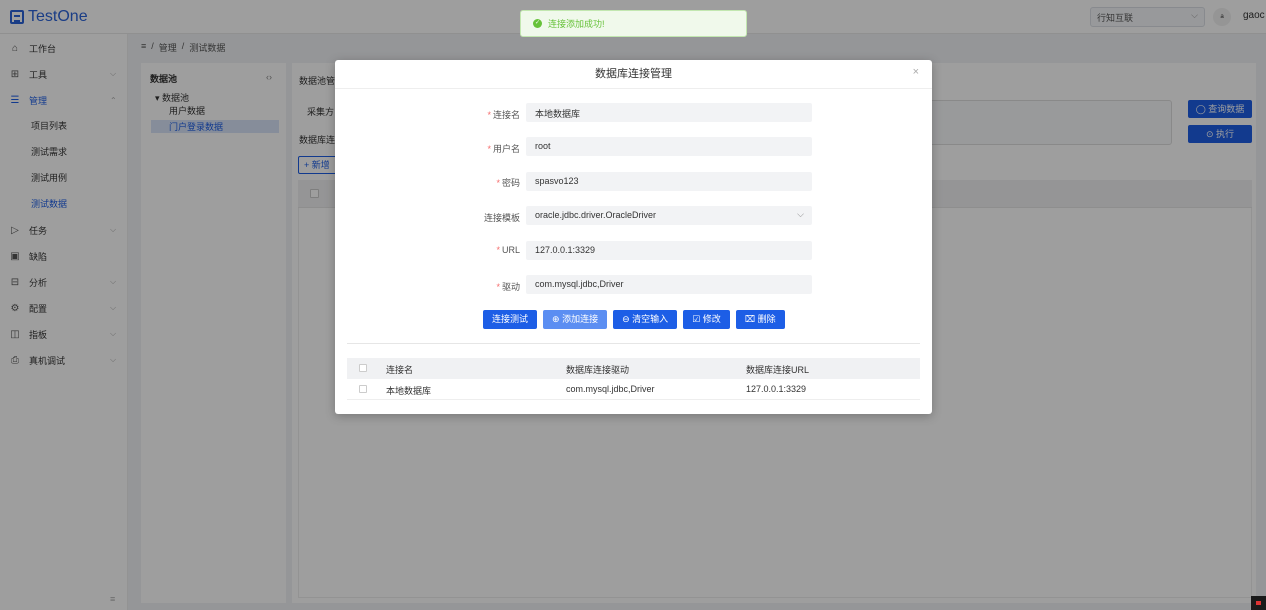 Image resolution: width=1266 pixels, height=610 pixels. I want to click on driver-label-text: 驱动, so click(510, 287).